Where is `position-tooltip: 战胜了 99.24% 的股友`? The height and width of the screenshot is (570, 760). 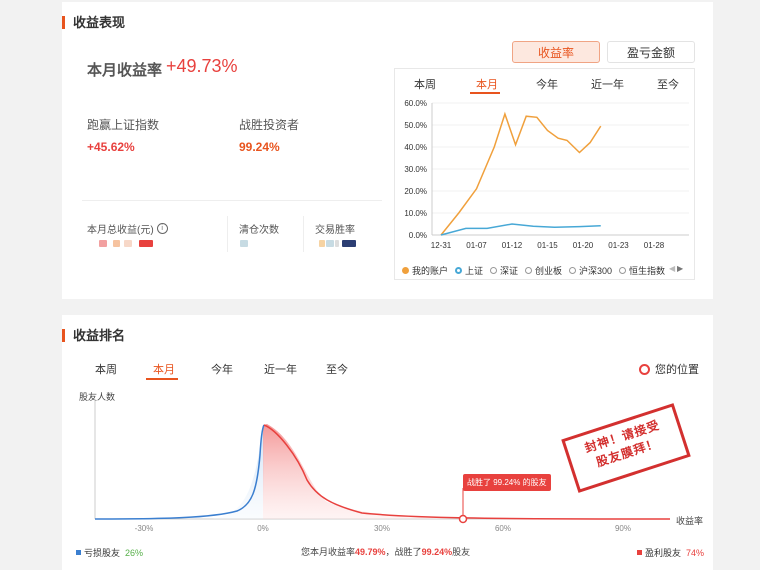
position-tooltip: 战胜了 99.24% 的股友 is located at coordinates (507, 482).